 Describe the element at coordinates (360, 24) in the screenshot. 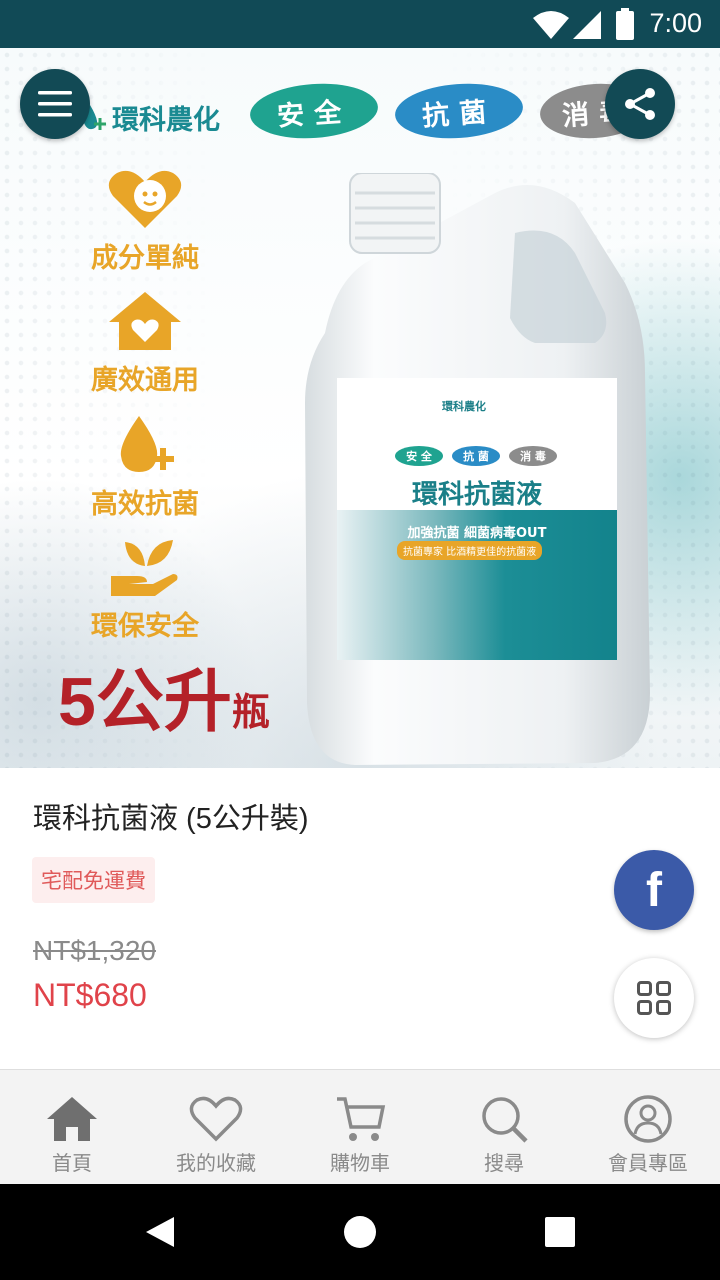

I see `status-bar: 7:00` at that location.